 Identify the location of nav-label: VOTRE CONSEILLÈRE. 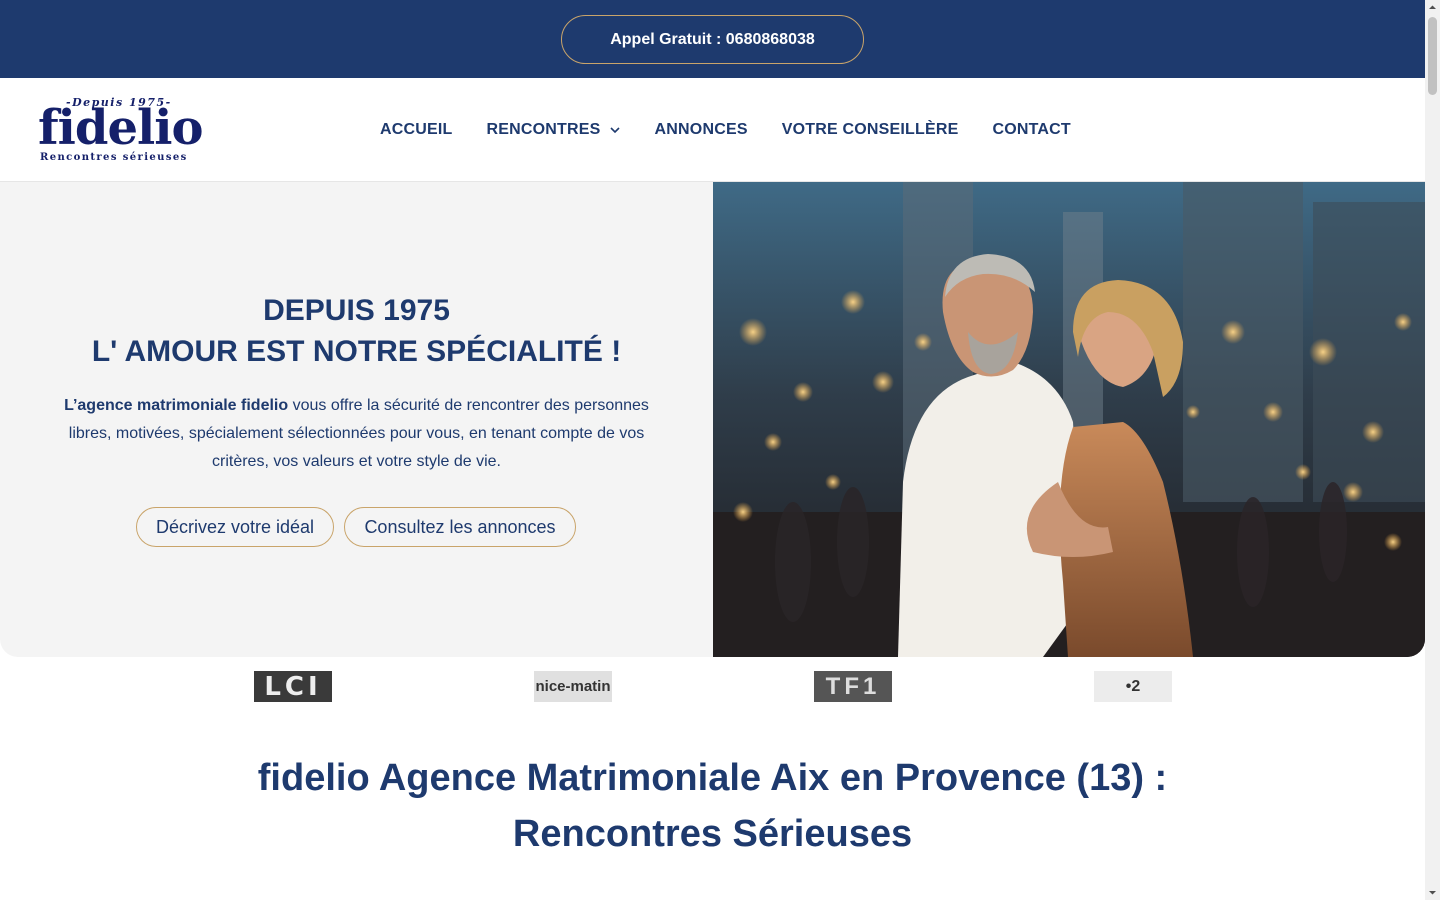
(870, 129).